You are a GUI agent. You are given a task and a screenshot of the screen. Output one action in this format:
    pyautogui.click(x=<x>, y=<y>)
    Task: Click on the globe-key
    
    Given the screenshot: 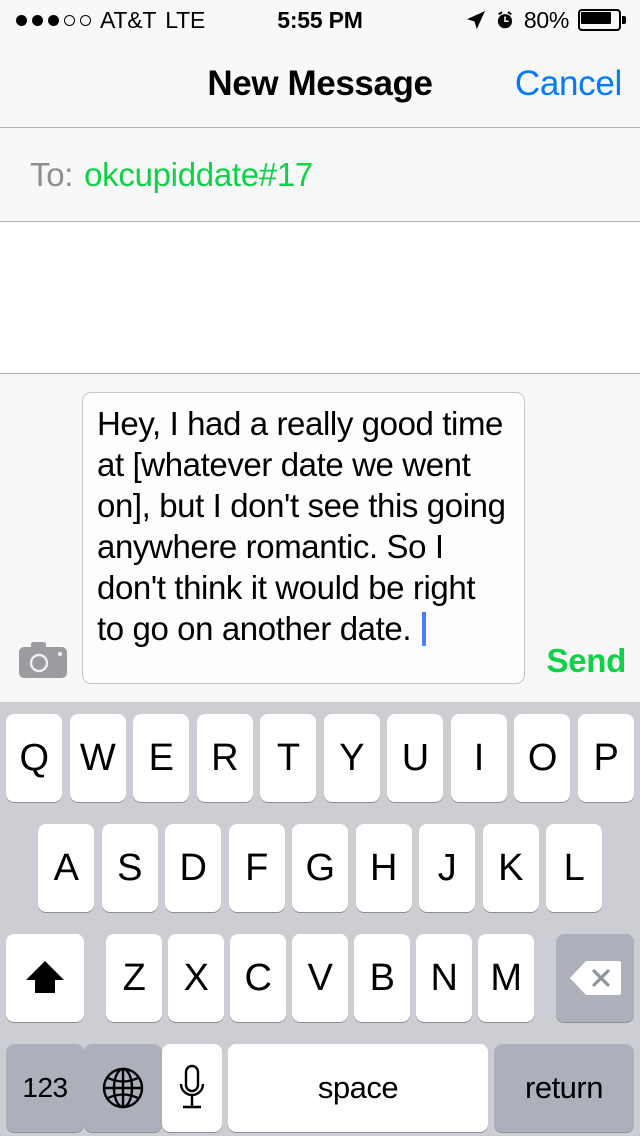 What is the action you would take?
    pyautogui.click(x=123, y=1088)
    